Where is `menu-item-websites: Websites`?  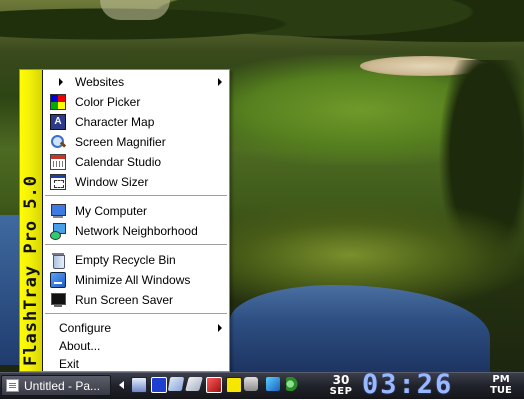
menu-item-websites: Websites is located at coordinates (136, 82).